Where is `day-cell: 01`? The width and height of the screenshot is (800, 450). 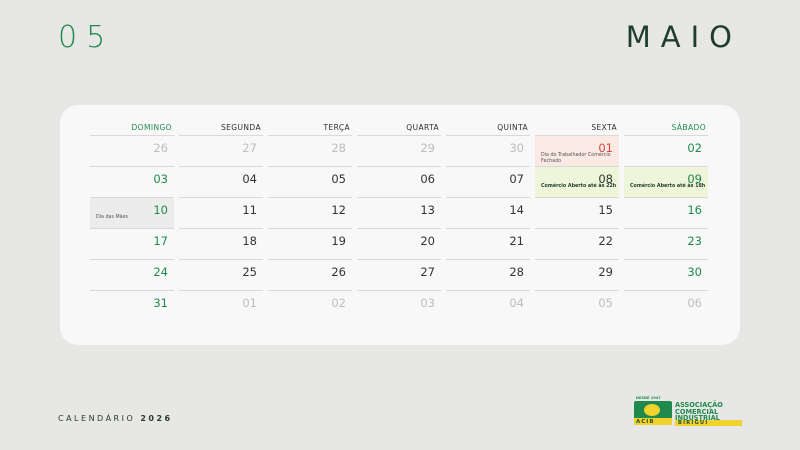 day-cell: 01 is located at coordinates (221, 305).